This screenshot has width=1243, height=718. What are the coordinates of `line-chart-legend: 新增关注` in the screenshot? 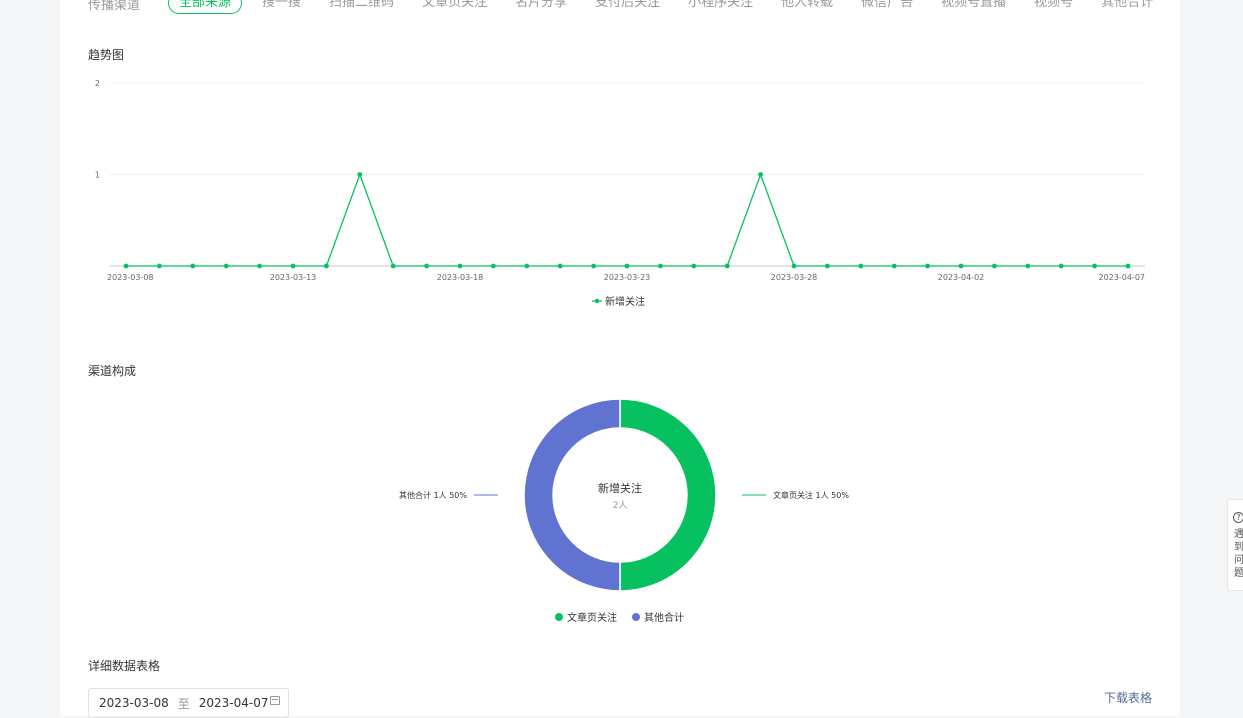 It's located at (618, 301).